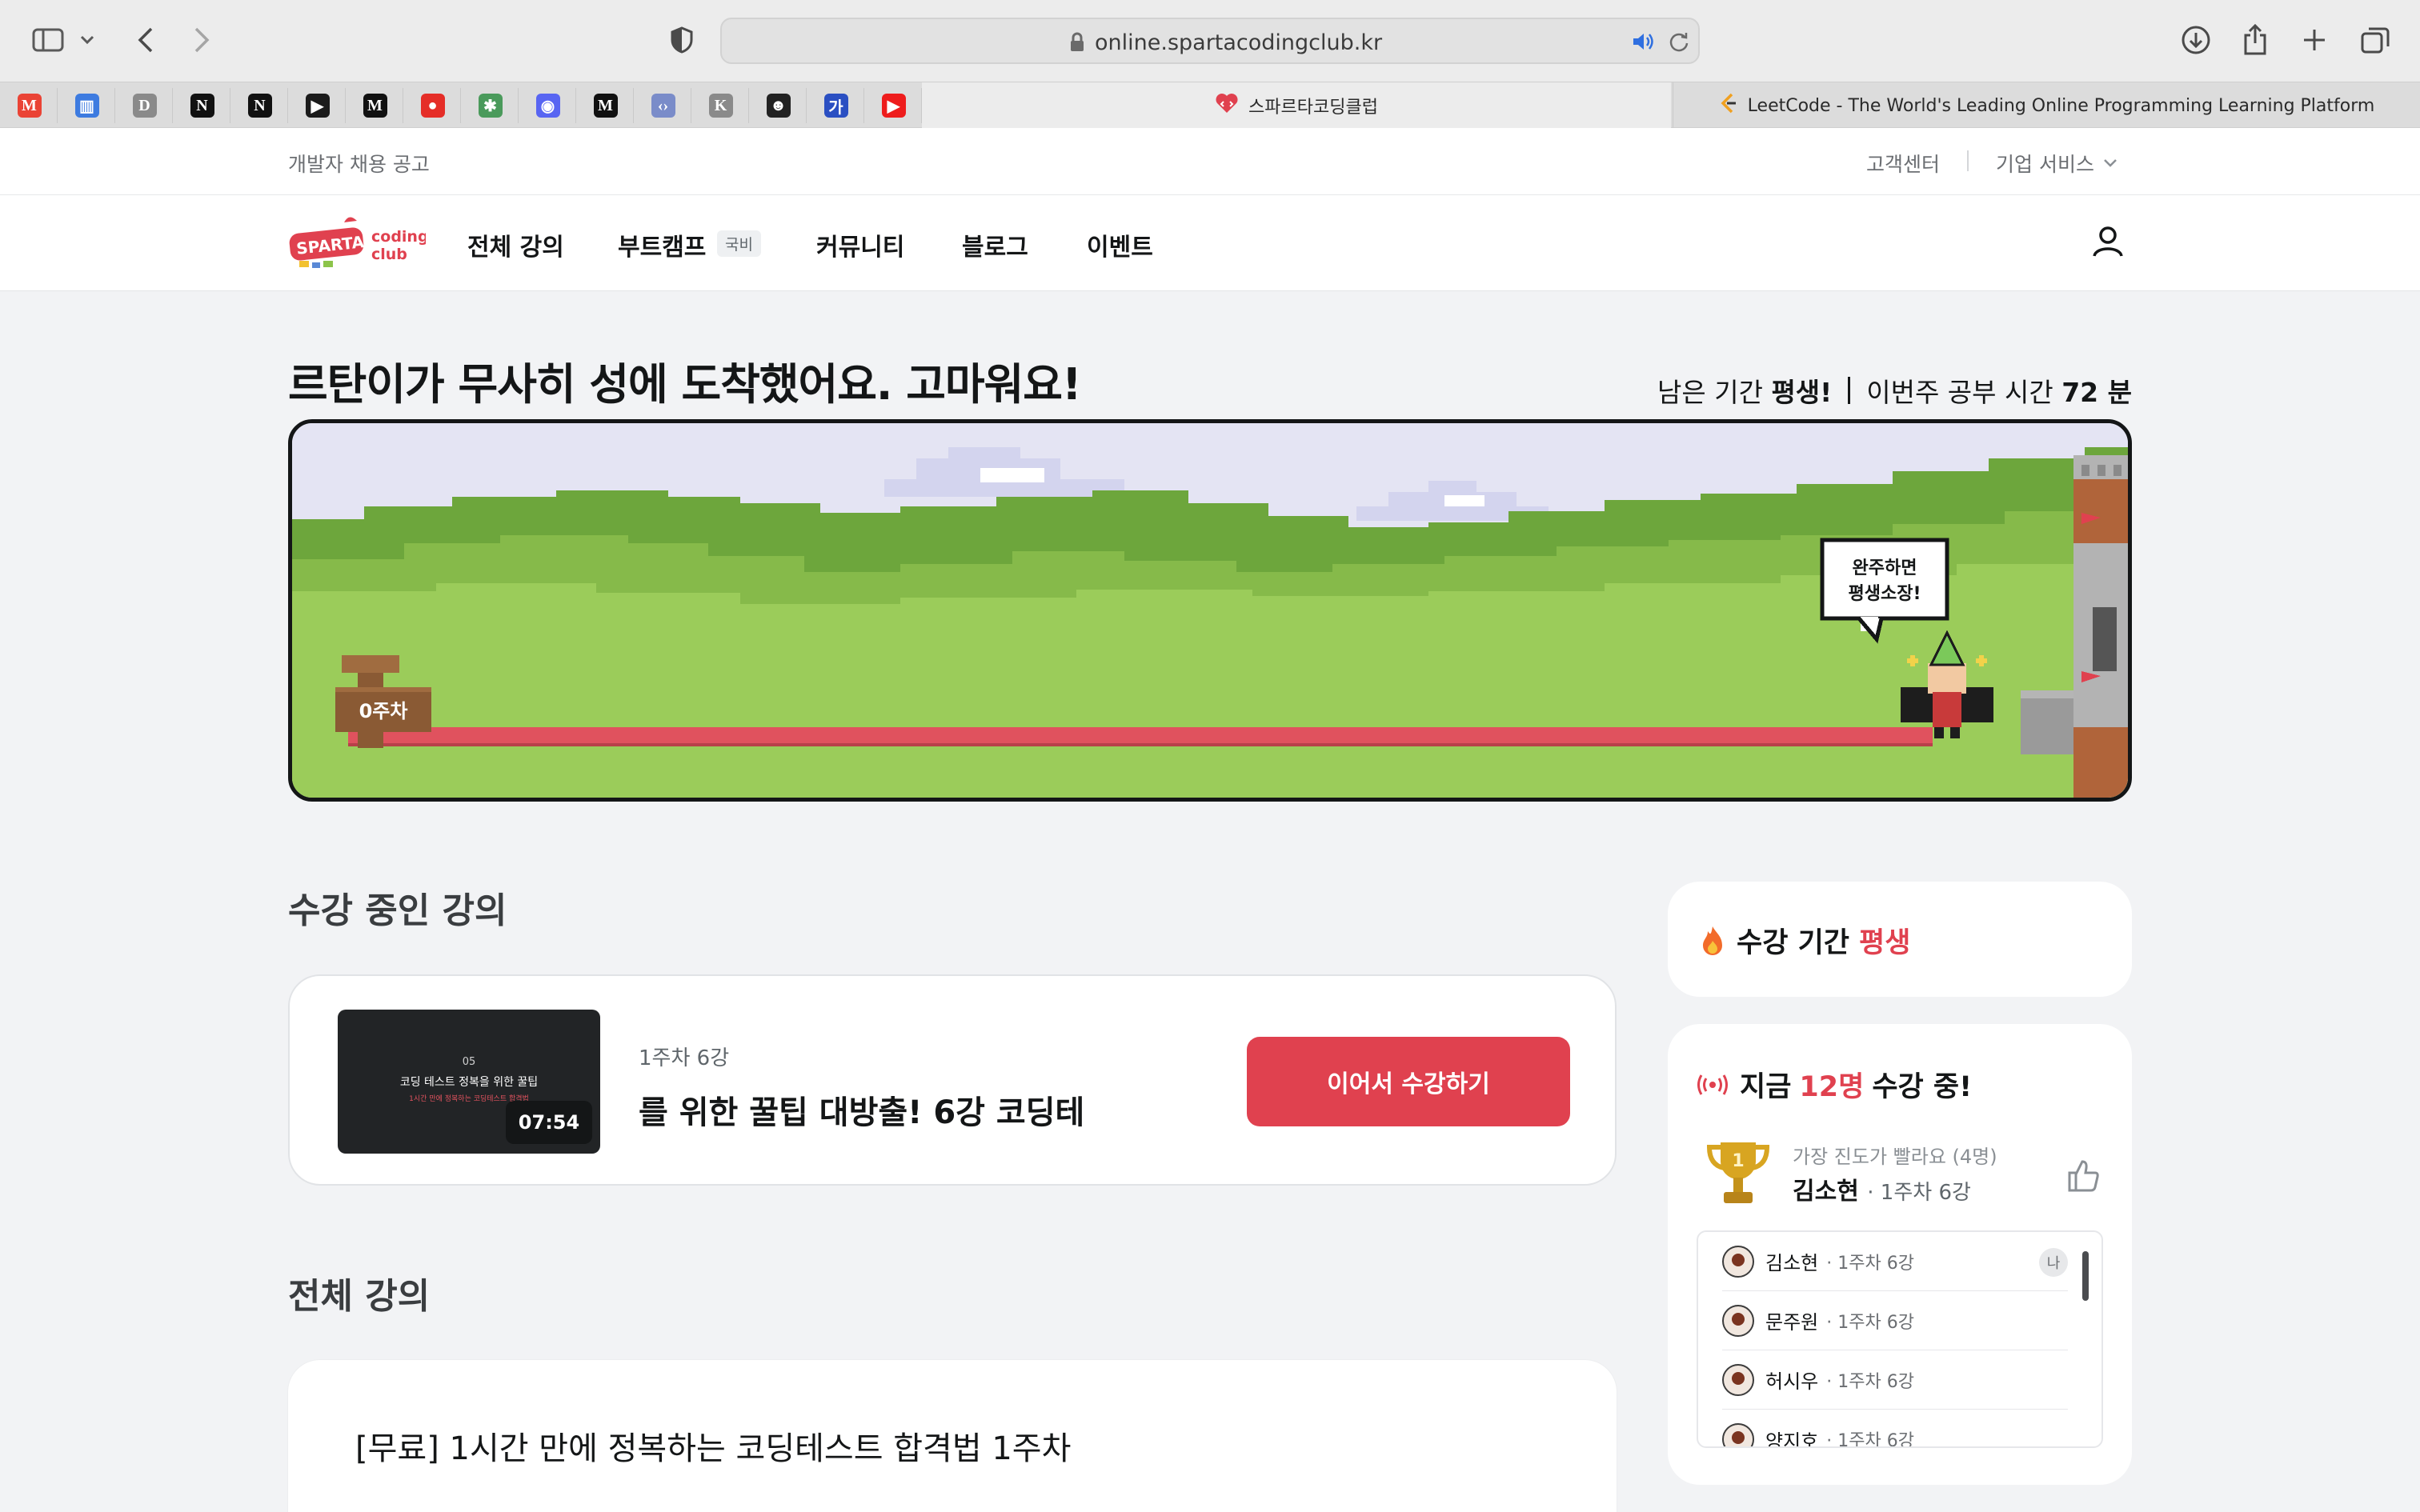 The height and width of the screenshot is (1512, 2420). Describe the element at coordinates (1903, 163) in the screenshot. I see `customer-center-link: 고객센터` at that location.